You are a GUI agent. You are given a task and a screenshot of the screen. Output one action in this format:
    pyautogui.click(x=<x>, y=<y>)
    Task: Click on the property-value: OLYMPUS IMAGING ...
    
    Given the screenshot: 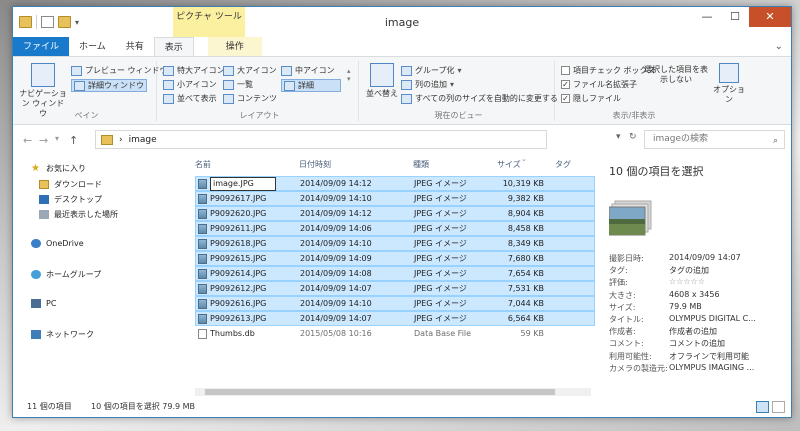 What is the action you would take?
    pyautogui.click(x=712, y=367)
    